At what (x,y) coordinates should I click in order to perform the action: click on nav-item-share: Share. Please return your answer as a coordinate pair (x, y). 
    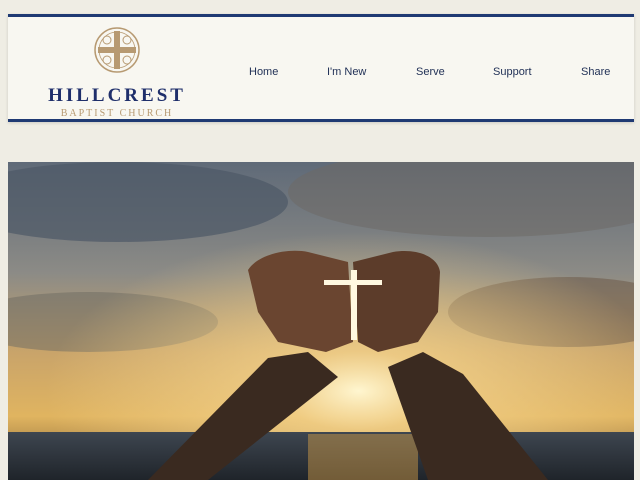
    Looking at the image, I should click on (595, 72).